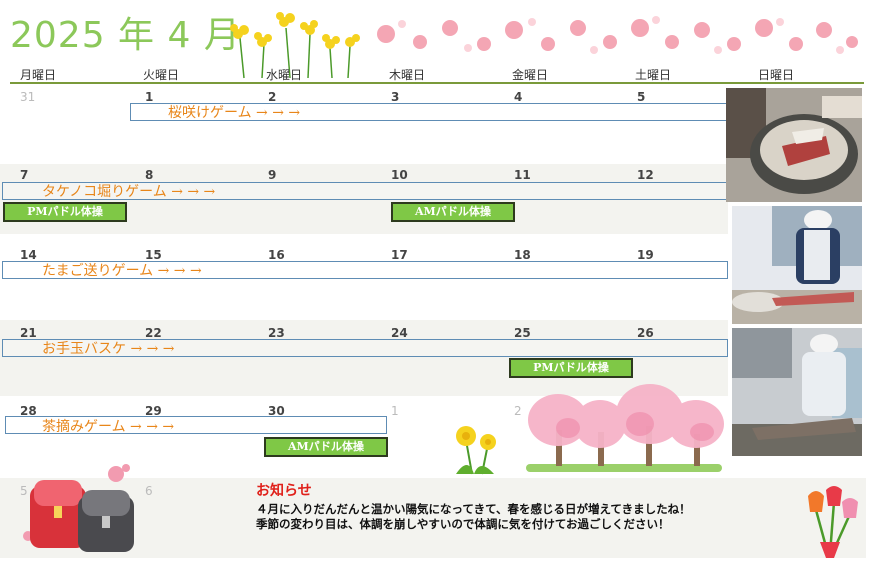 This screenshot has width=870, height=566. Describe the element at coordinates (284, 75) in the screenshot. I see `weekday-wed: 水曜日` at that location.